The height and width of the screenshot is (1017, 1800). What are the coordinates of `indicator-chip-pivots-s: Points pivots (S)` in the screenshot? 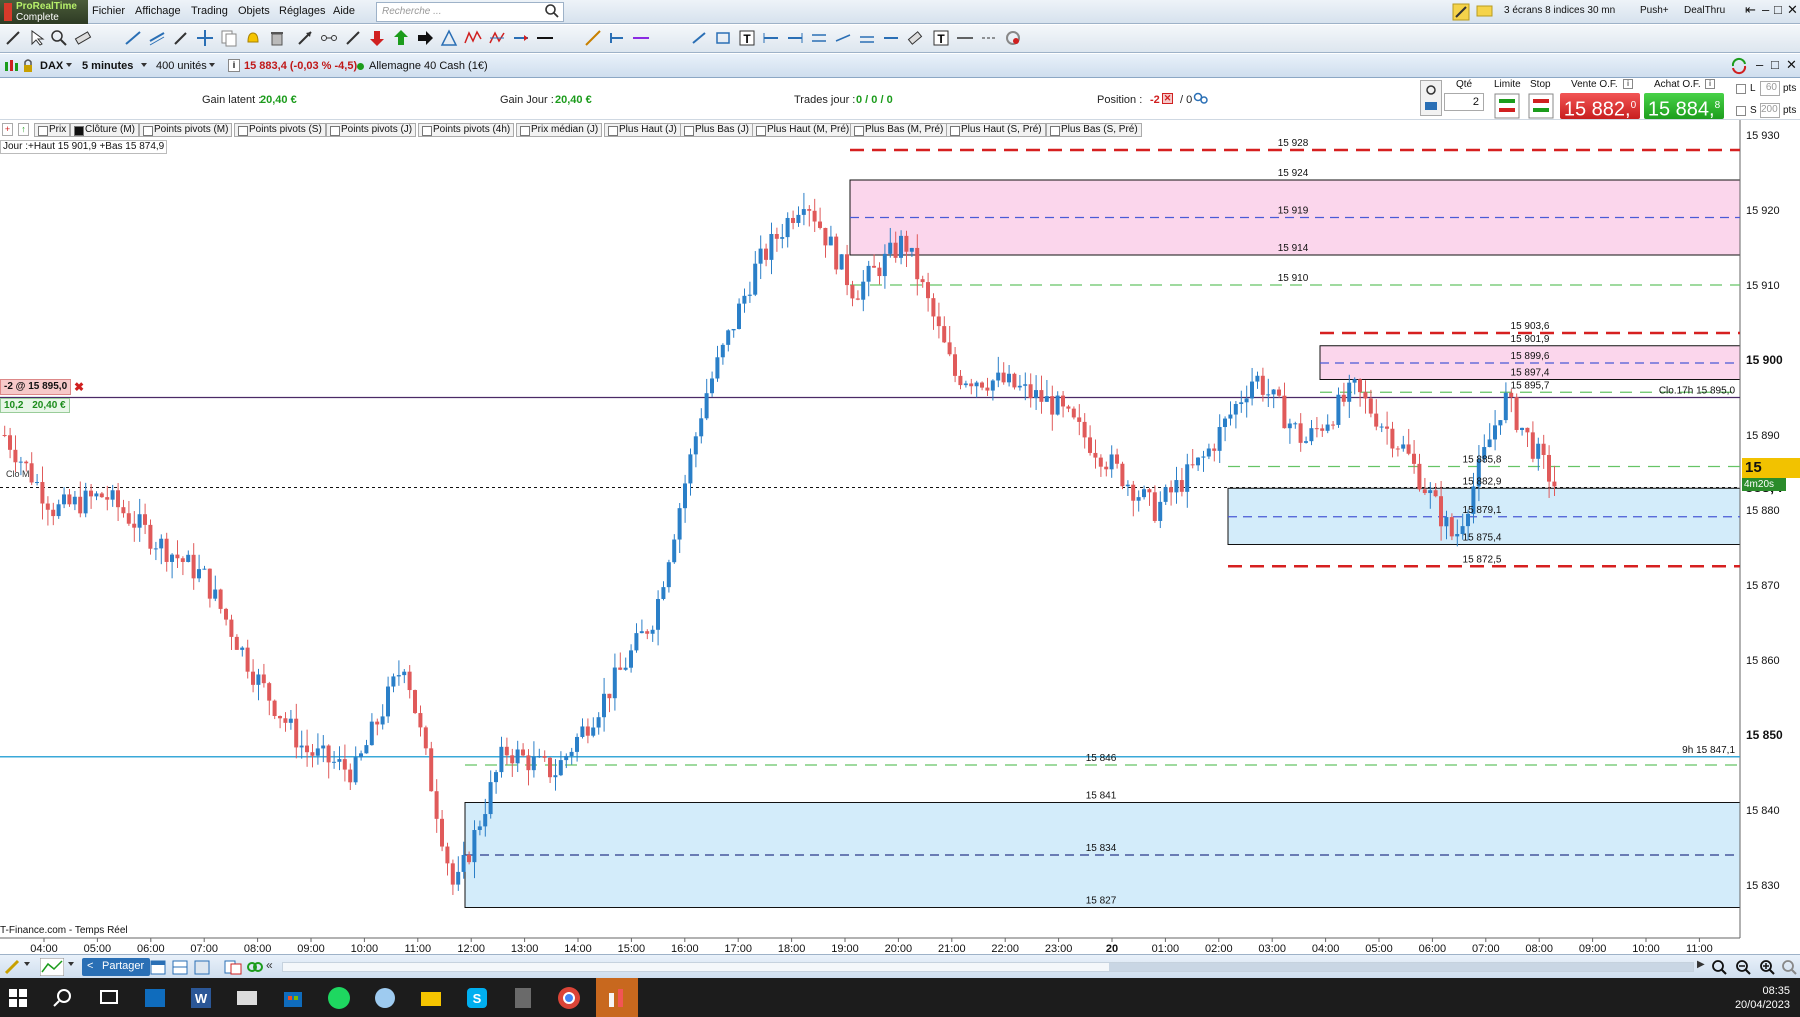 It's located at (280, 130).